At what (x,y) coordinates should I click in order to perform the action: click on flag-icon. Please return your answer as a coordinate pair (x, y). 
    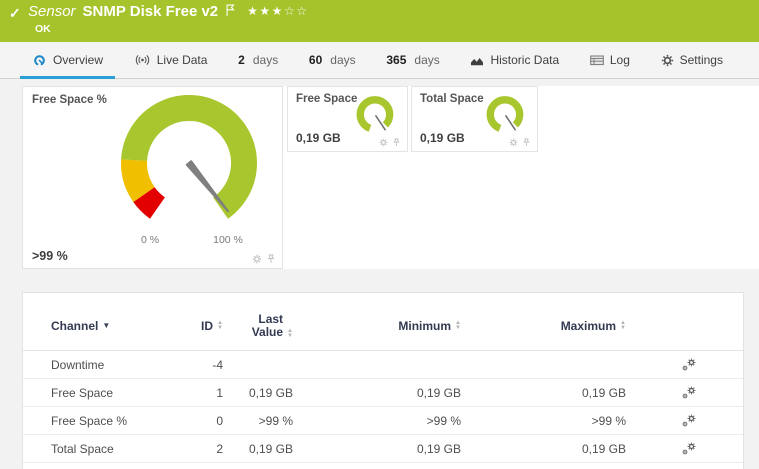
    Looking at the image, I should click on (230, 10).